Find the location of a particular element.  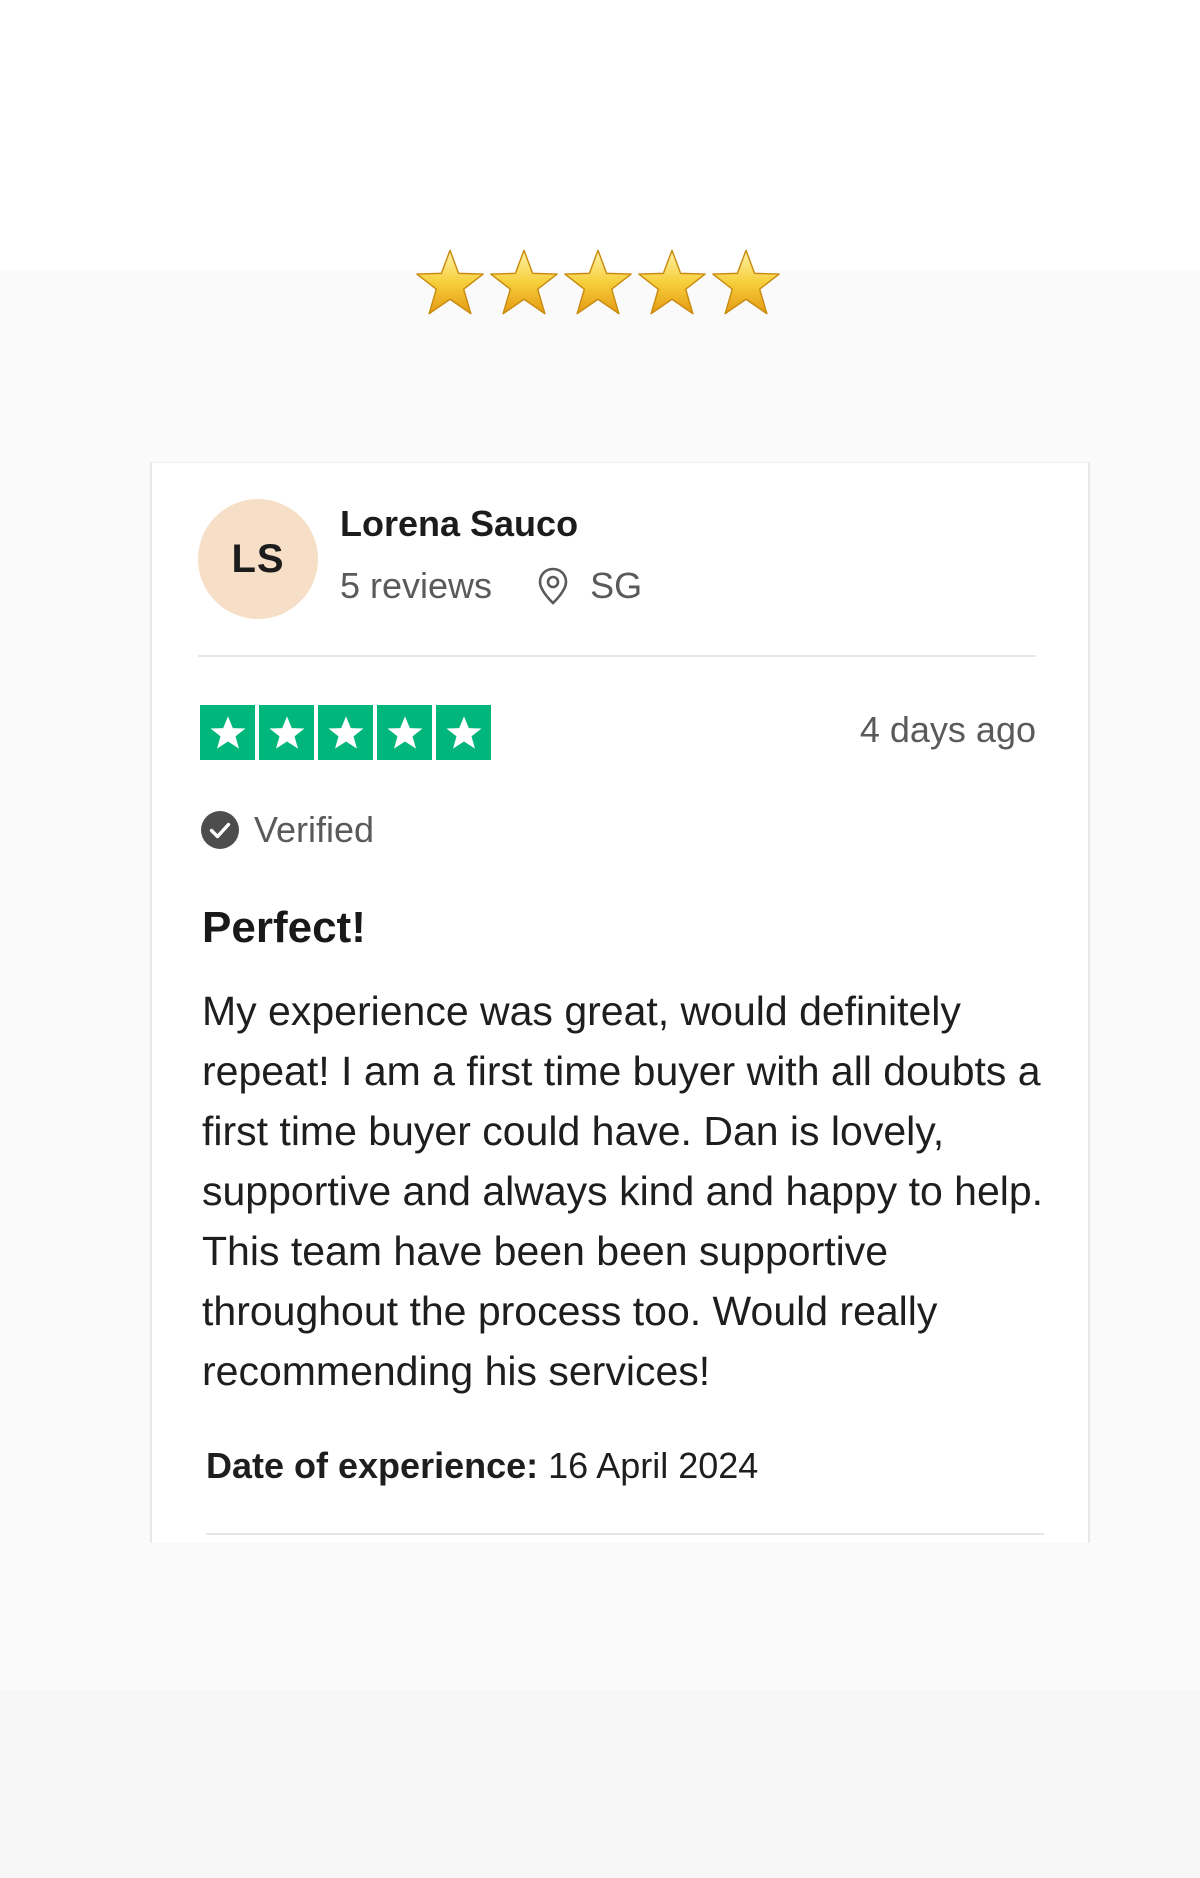

experience-date: 16 April 2024 is located at coordinates (653, 1465).